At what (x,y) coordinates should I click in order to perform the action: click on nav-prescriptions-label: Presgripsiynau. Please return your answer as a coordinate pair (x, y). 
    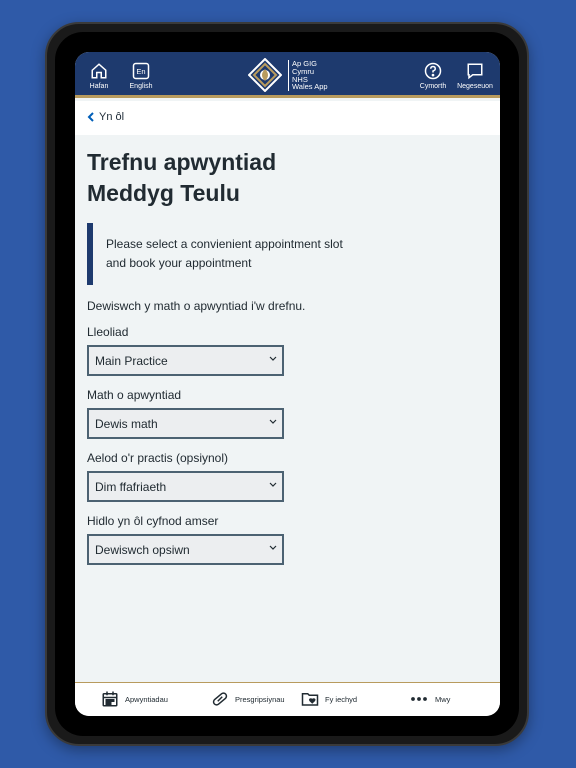
    Looking at the image, I should click on (260, 699).